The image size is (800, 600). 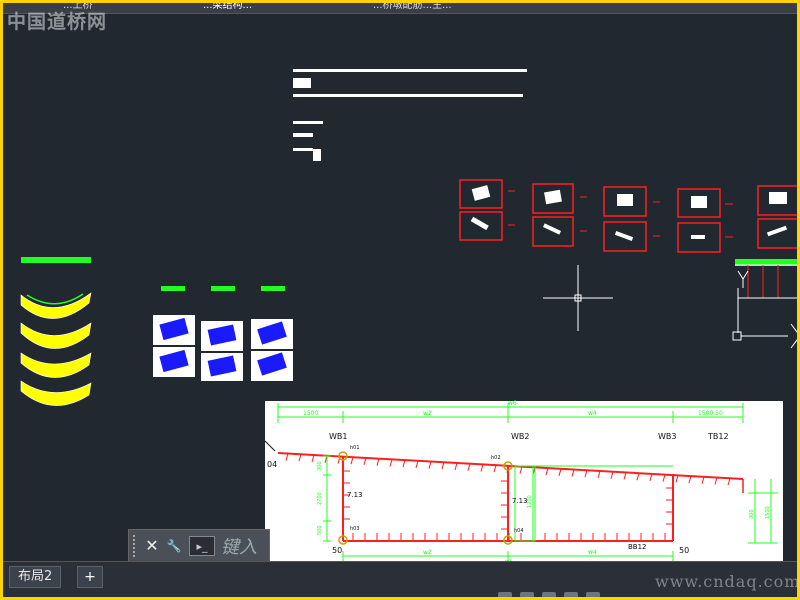 What do you see at coordinates (223, 348) in the screenshot?
I see `blue-detail-panels` at bounding box center [223, 348].